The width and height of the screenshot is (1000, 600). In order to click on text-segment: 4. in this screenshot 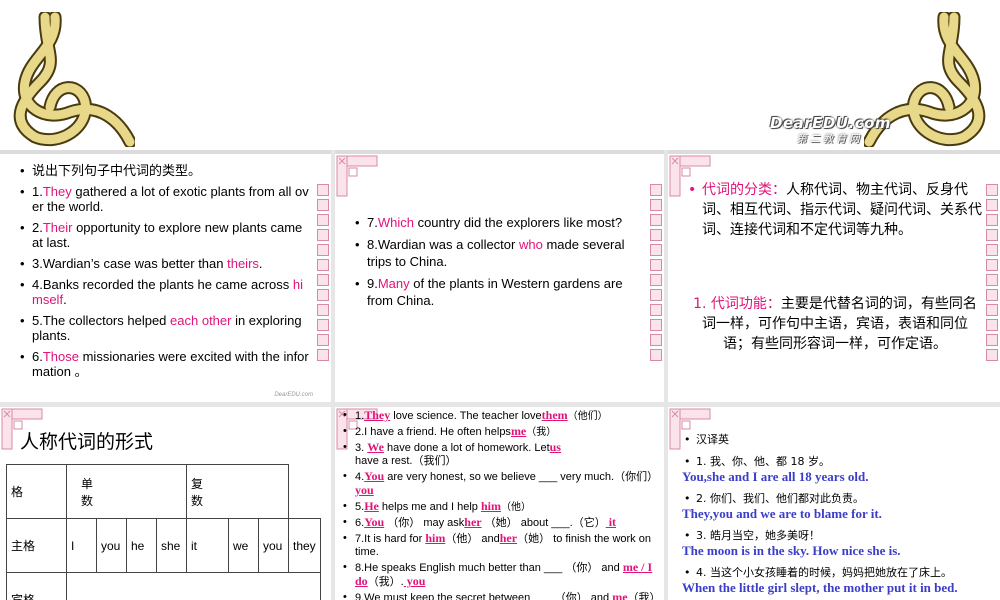, I will do `click(360, 477)`.